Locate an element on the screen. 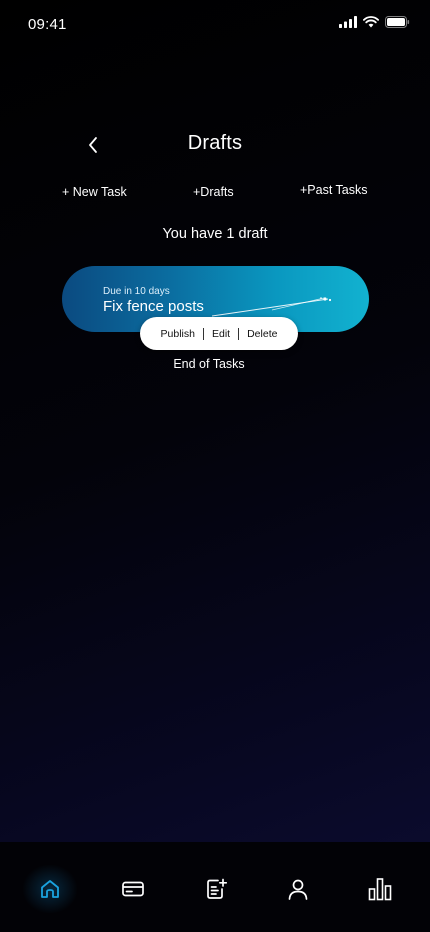  task-title: Fix fence posts is located at coordinates (153, 306).